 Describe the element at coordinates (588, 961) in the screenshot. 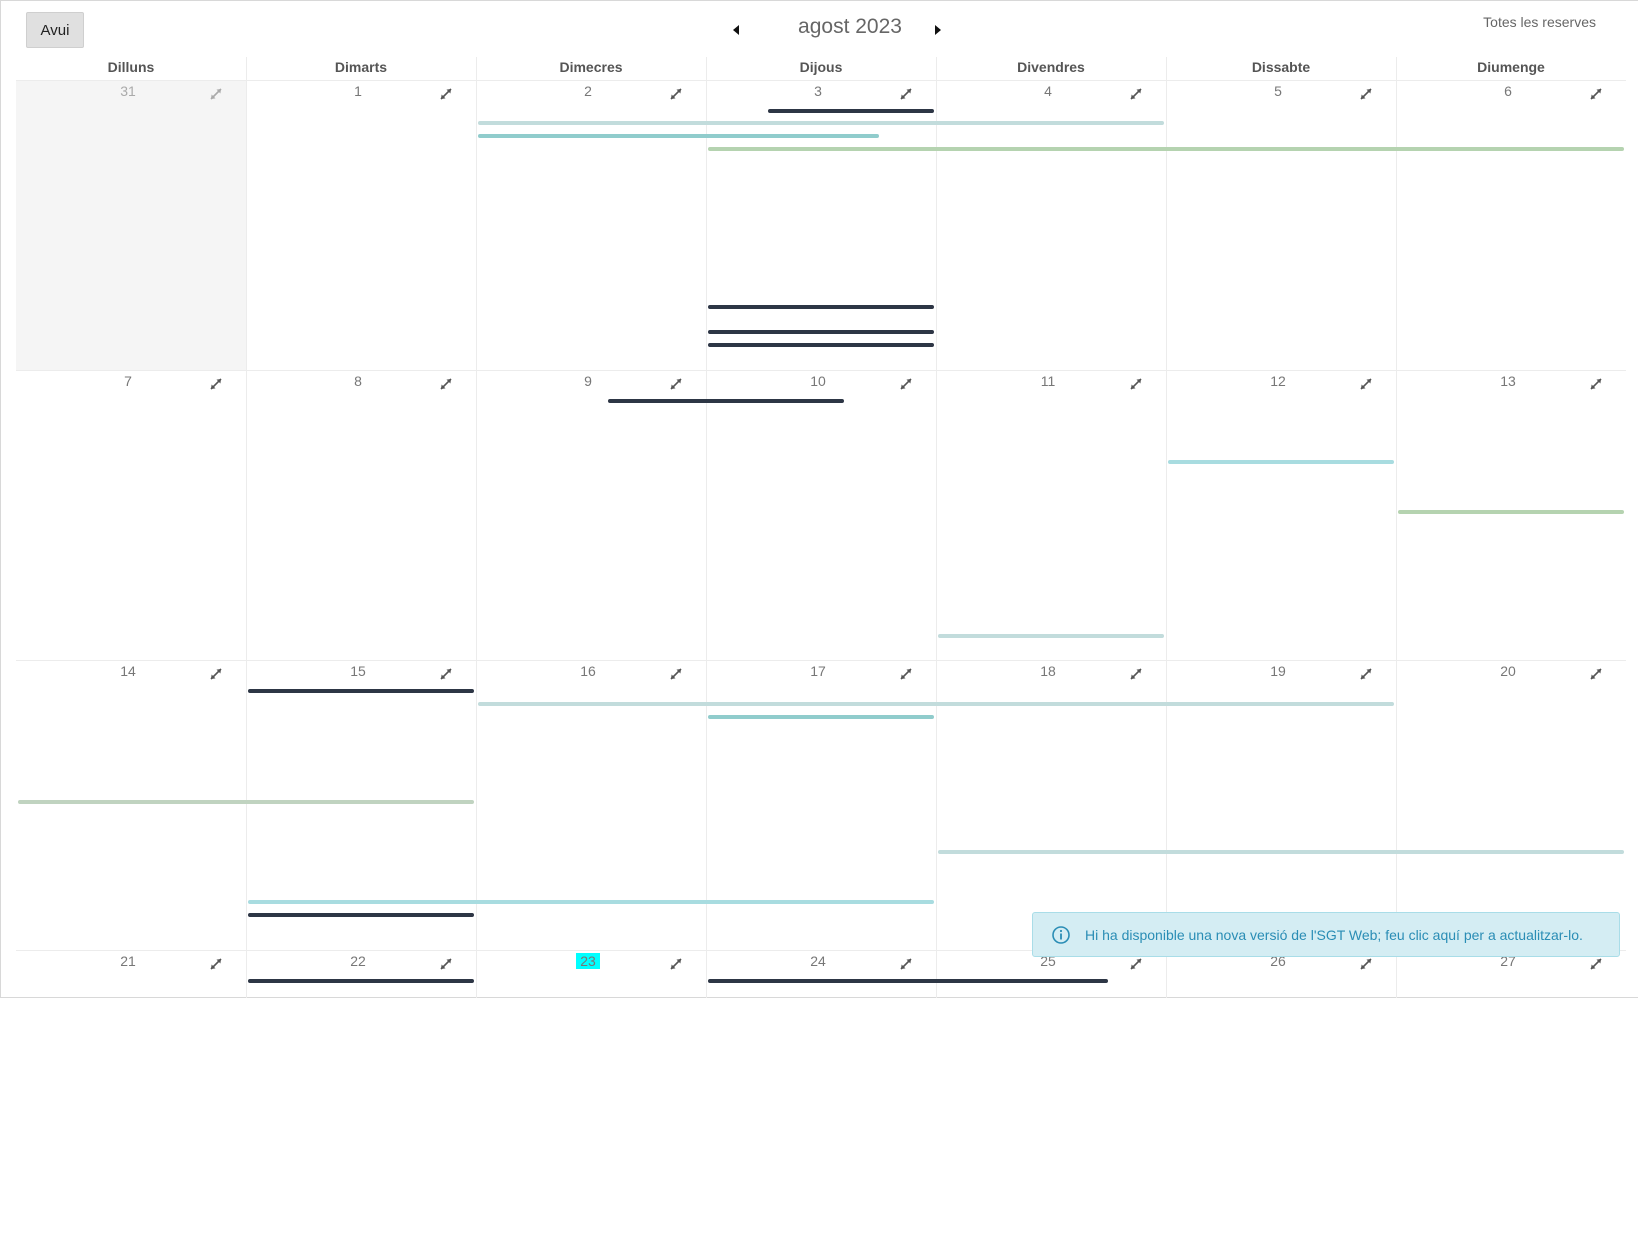

I see `day-number: 23` at that location.